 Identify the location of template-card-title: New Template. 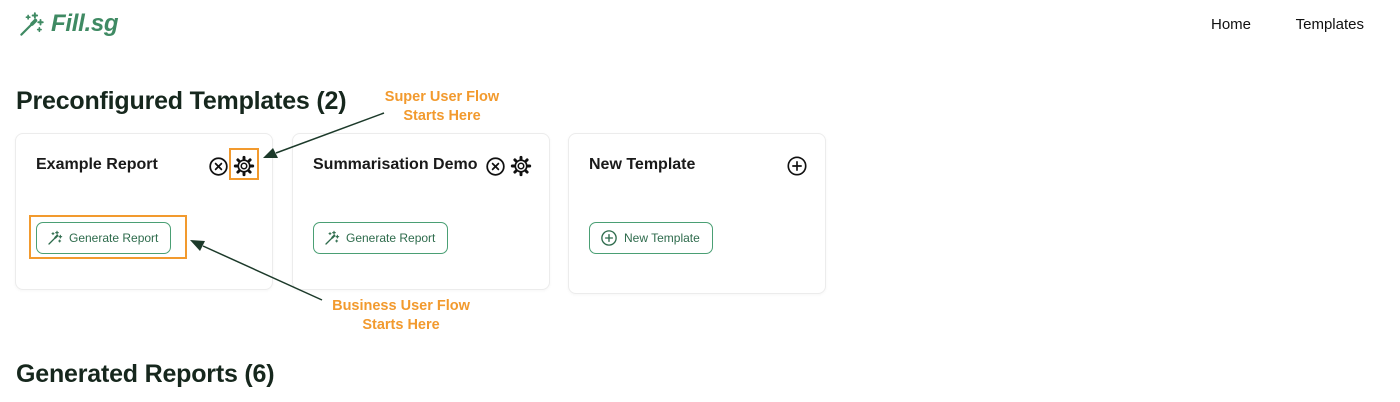
(642, 164).